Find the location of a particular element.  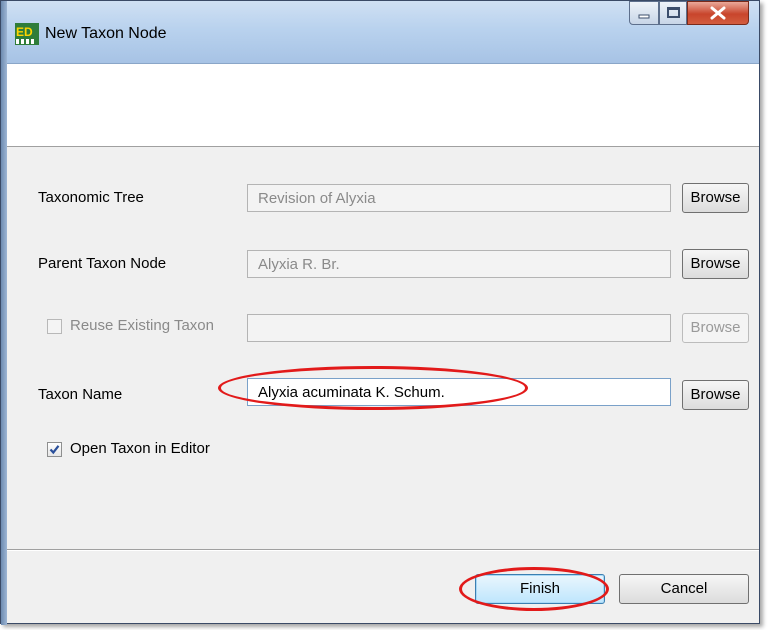

parent-taxon-node-label: Parent Taxon Node is located at coordinates (102, 263).